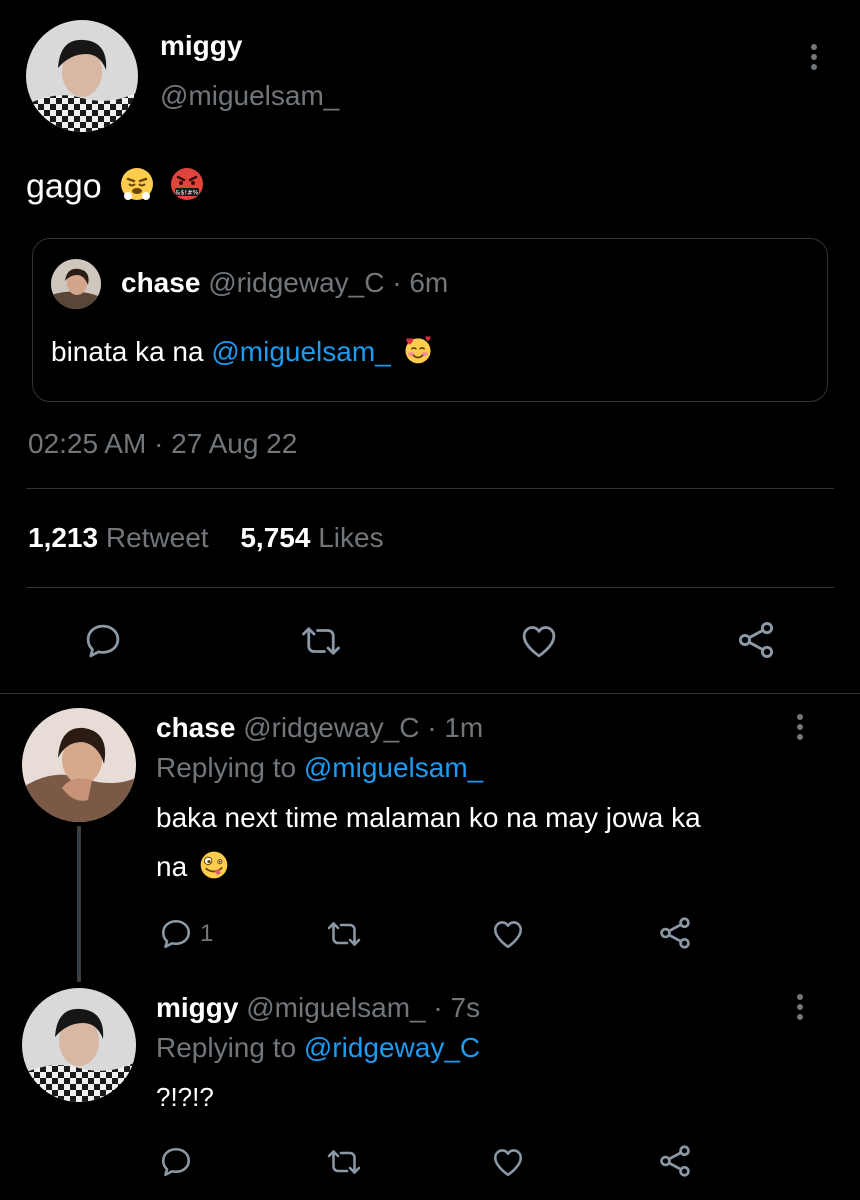  Describe the element at coordinates (392, 1047) in the screenshot. I see `replying-to-link: @ridgeway_C` at that location.